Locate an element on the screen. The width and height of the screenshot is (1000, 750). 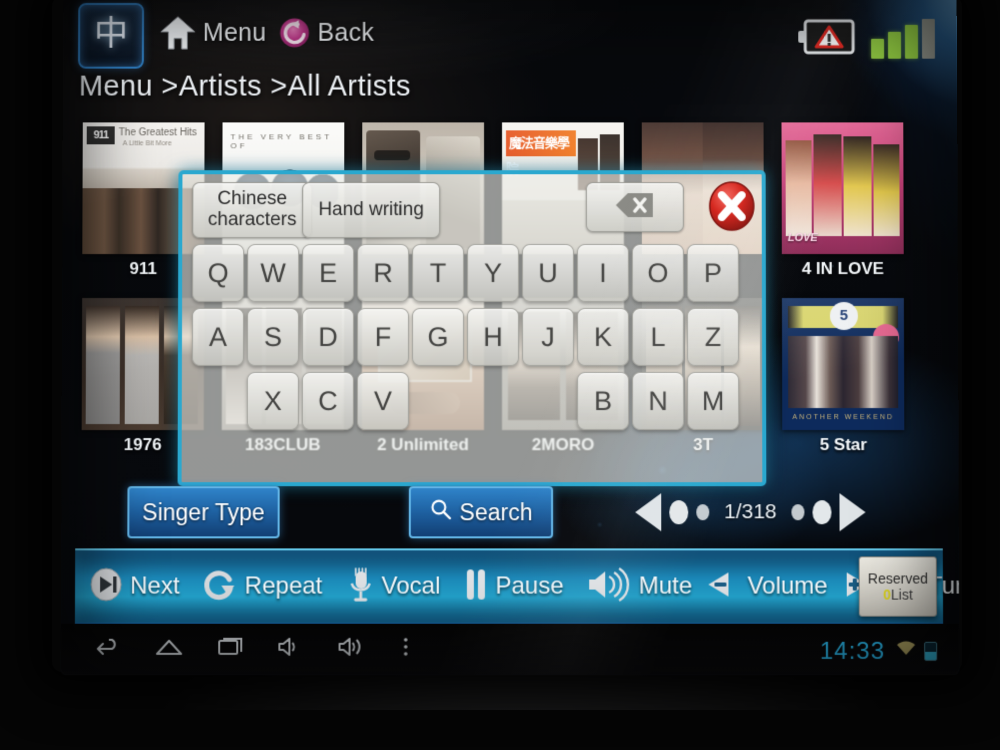
key-t: T is located at coordinates (438, 273).